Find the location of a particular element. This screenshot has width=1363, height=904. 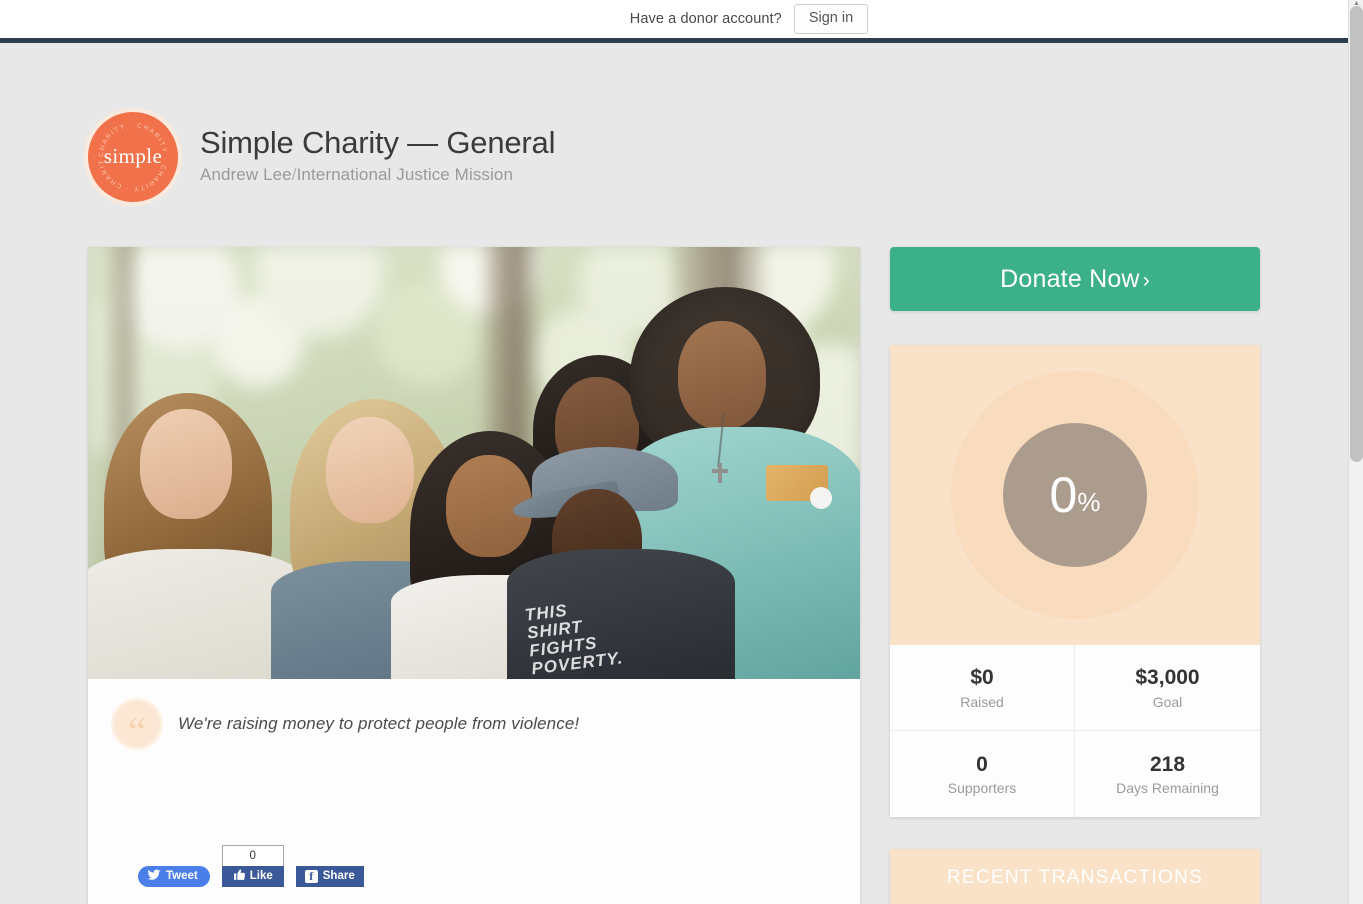

thumbs-up-icon is located at coordinates (239, 876).